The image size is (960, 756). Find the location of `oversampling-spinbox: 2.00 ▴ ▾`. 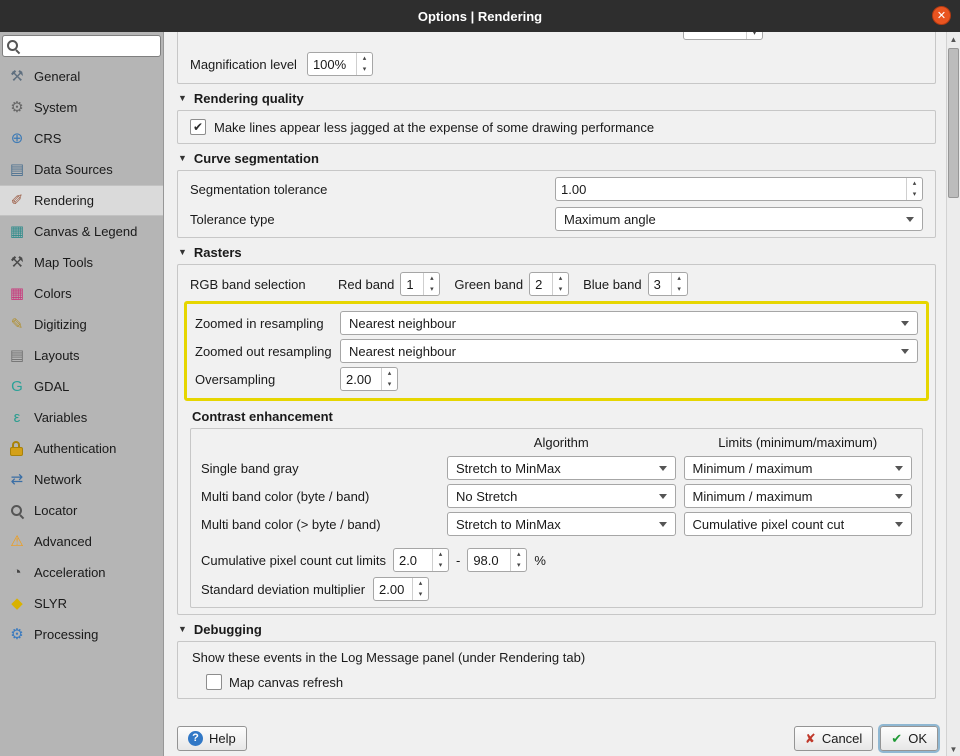

oversampling-spinbox: 2.00 ▴ ▾ is located at coordinates (369, 379).